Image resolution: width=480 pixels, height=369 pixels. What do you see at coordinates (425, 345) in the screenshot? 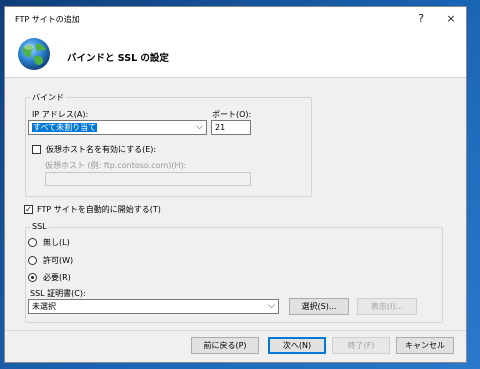
I see `cancel-button: キャンセル` at bounding box center [425, 345].